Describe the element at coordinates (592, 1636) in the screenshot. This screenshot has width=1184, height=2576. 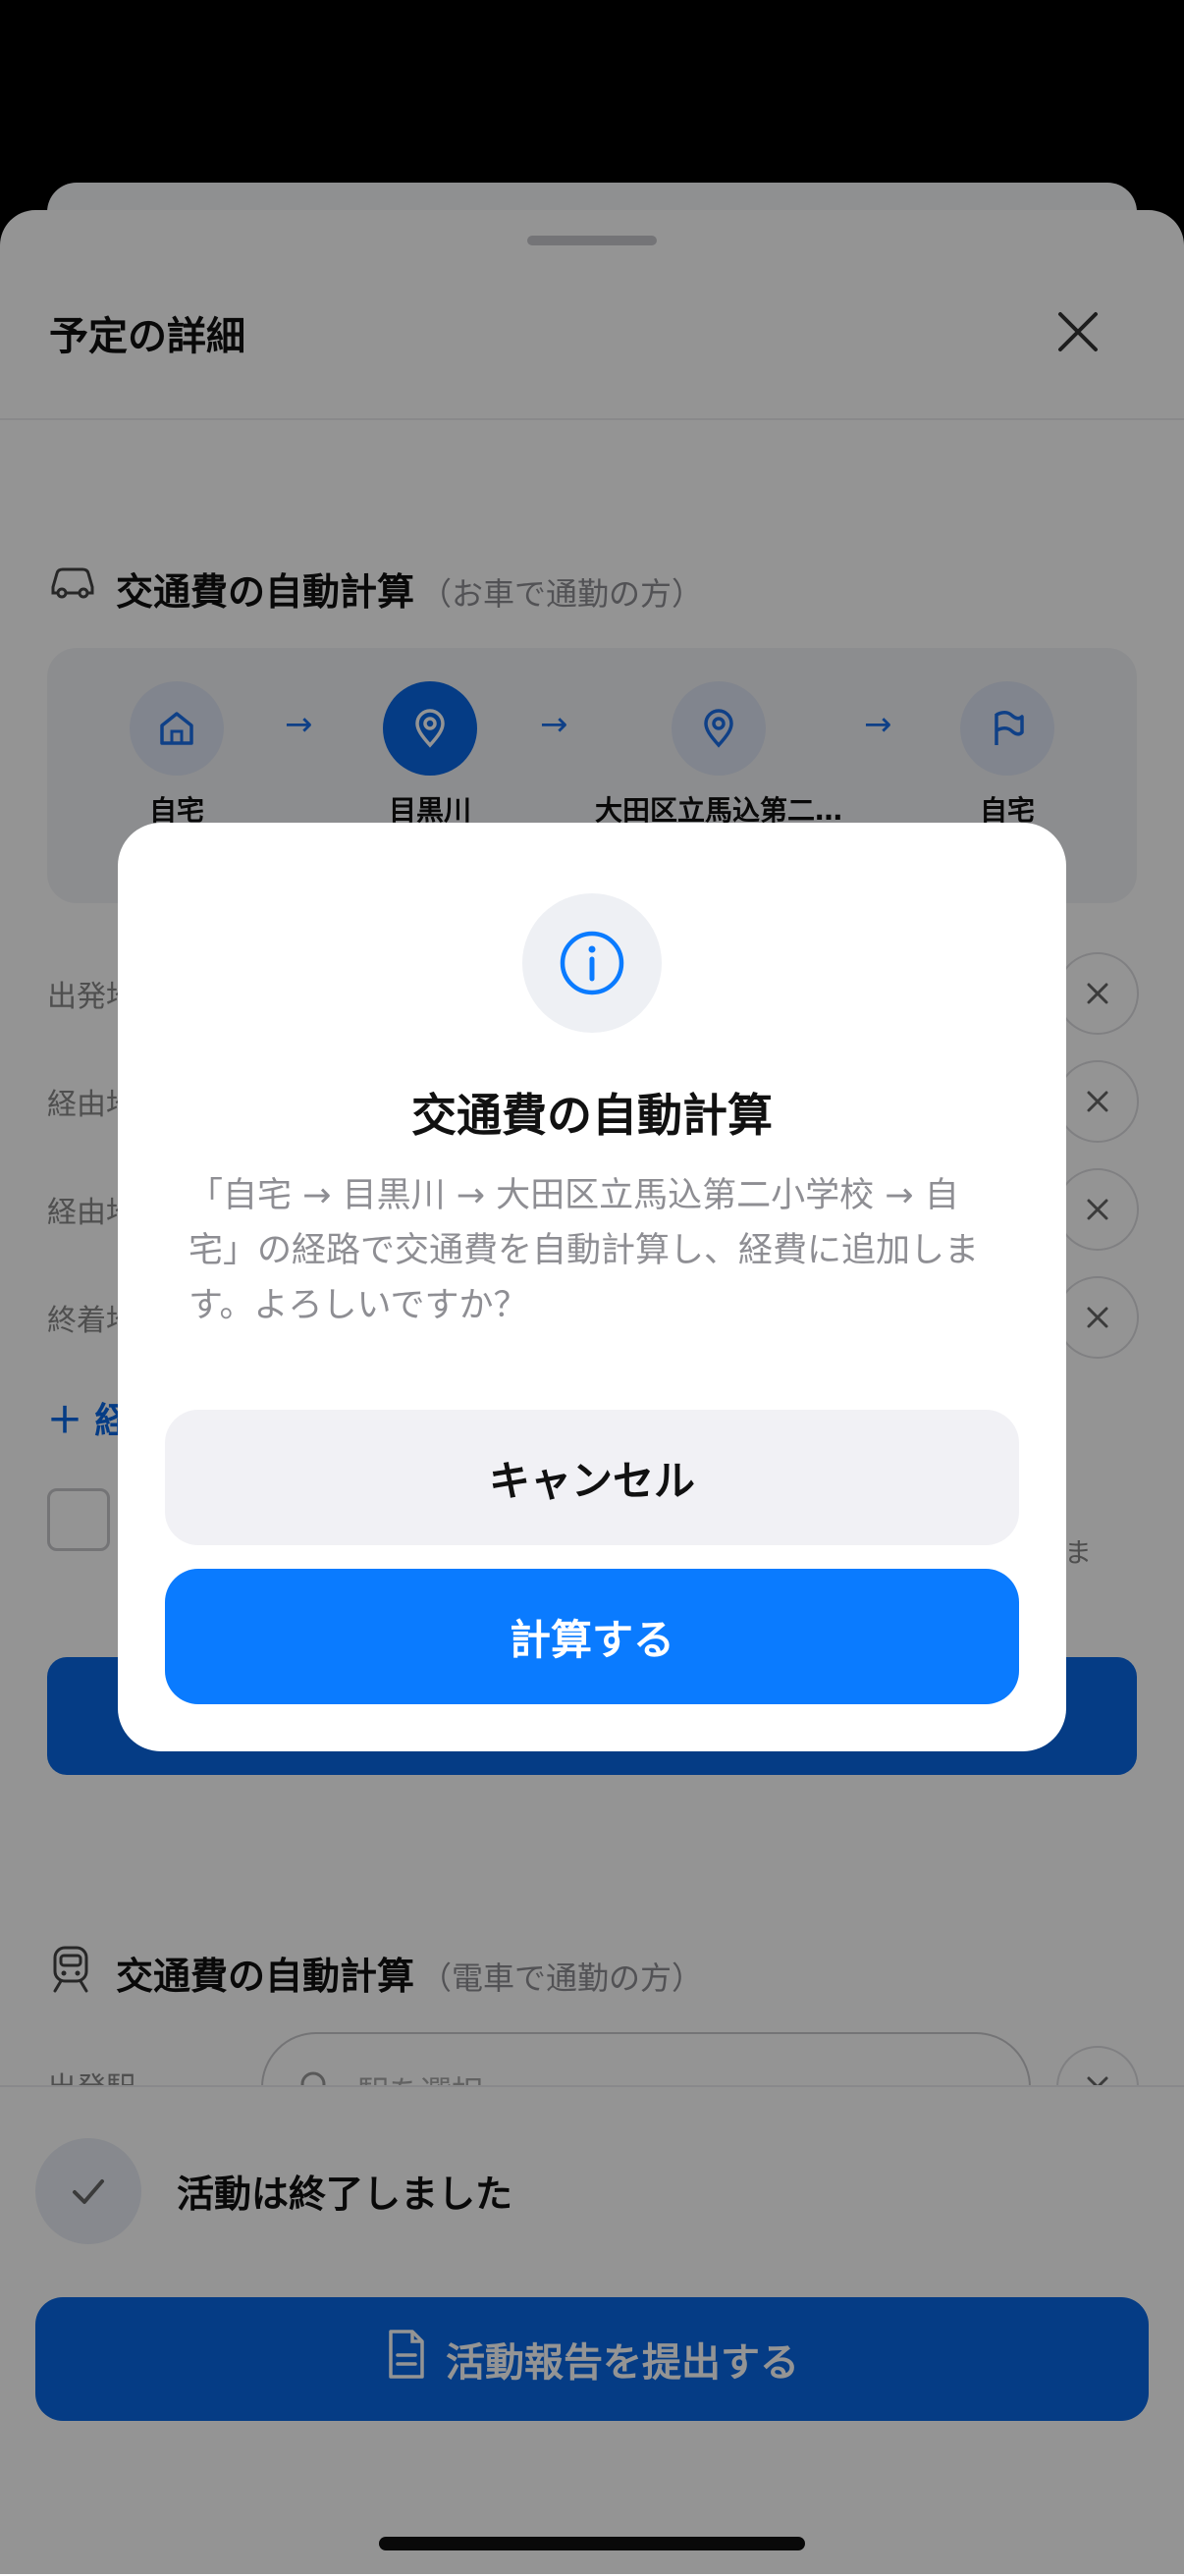
I see `calculate-button: 計算する` at that location.